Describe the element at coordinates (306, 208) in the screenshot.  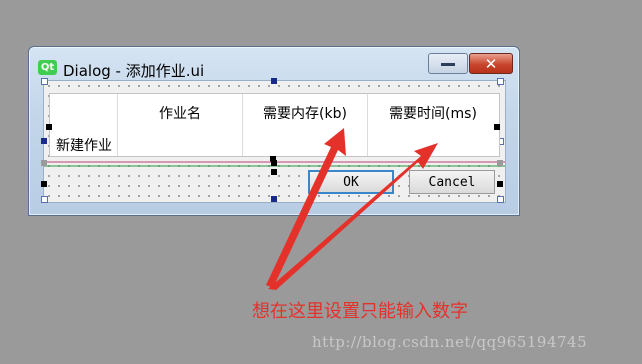
I see `arrow-to-memory-column` at that location.